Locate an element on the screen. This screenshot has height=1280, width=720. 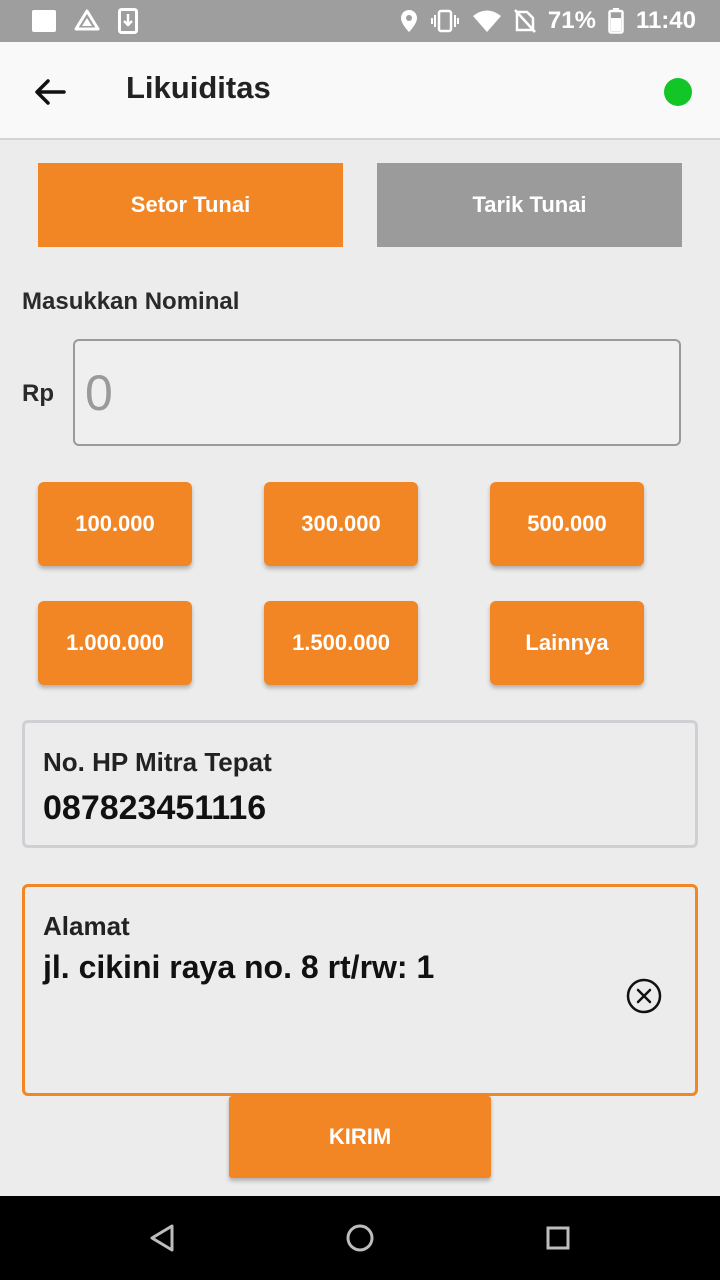
status-bar: 71% 11:40 is located at coordinates (360, 21).